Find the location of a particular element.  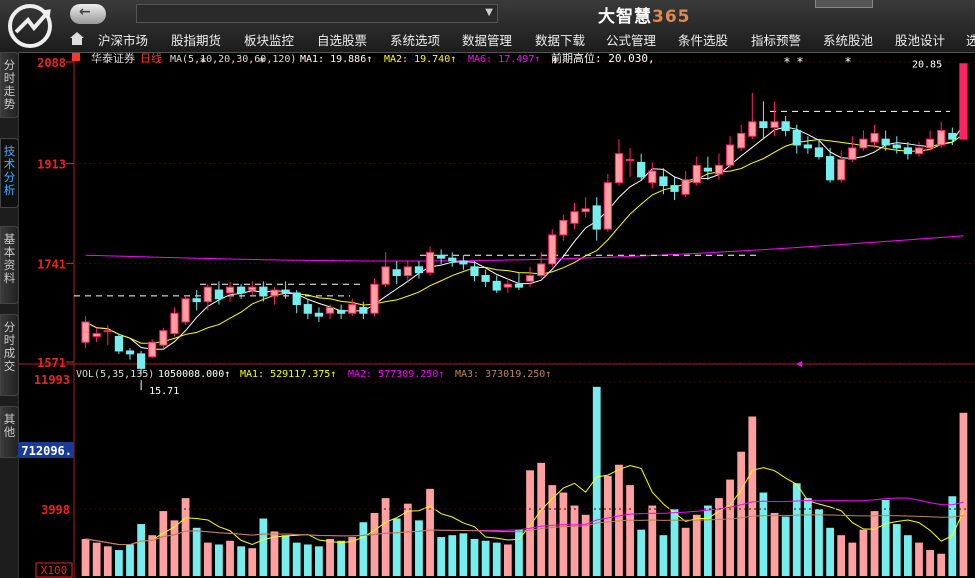

menu-item-11: 系统股池 is located at coordinates (848, 39).